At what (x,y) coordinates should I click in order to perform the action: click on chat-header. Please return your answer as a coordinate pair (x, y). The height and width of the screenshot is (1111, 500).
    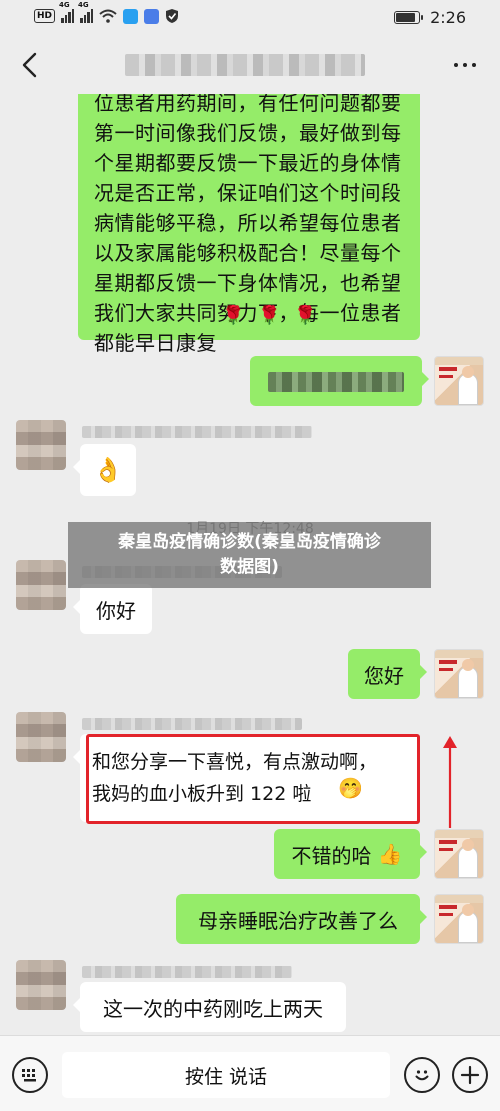
    Looking at the image, I should click on (250, 65).